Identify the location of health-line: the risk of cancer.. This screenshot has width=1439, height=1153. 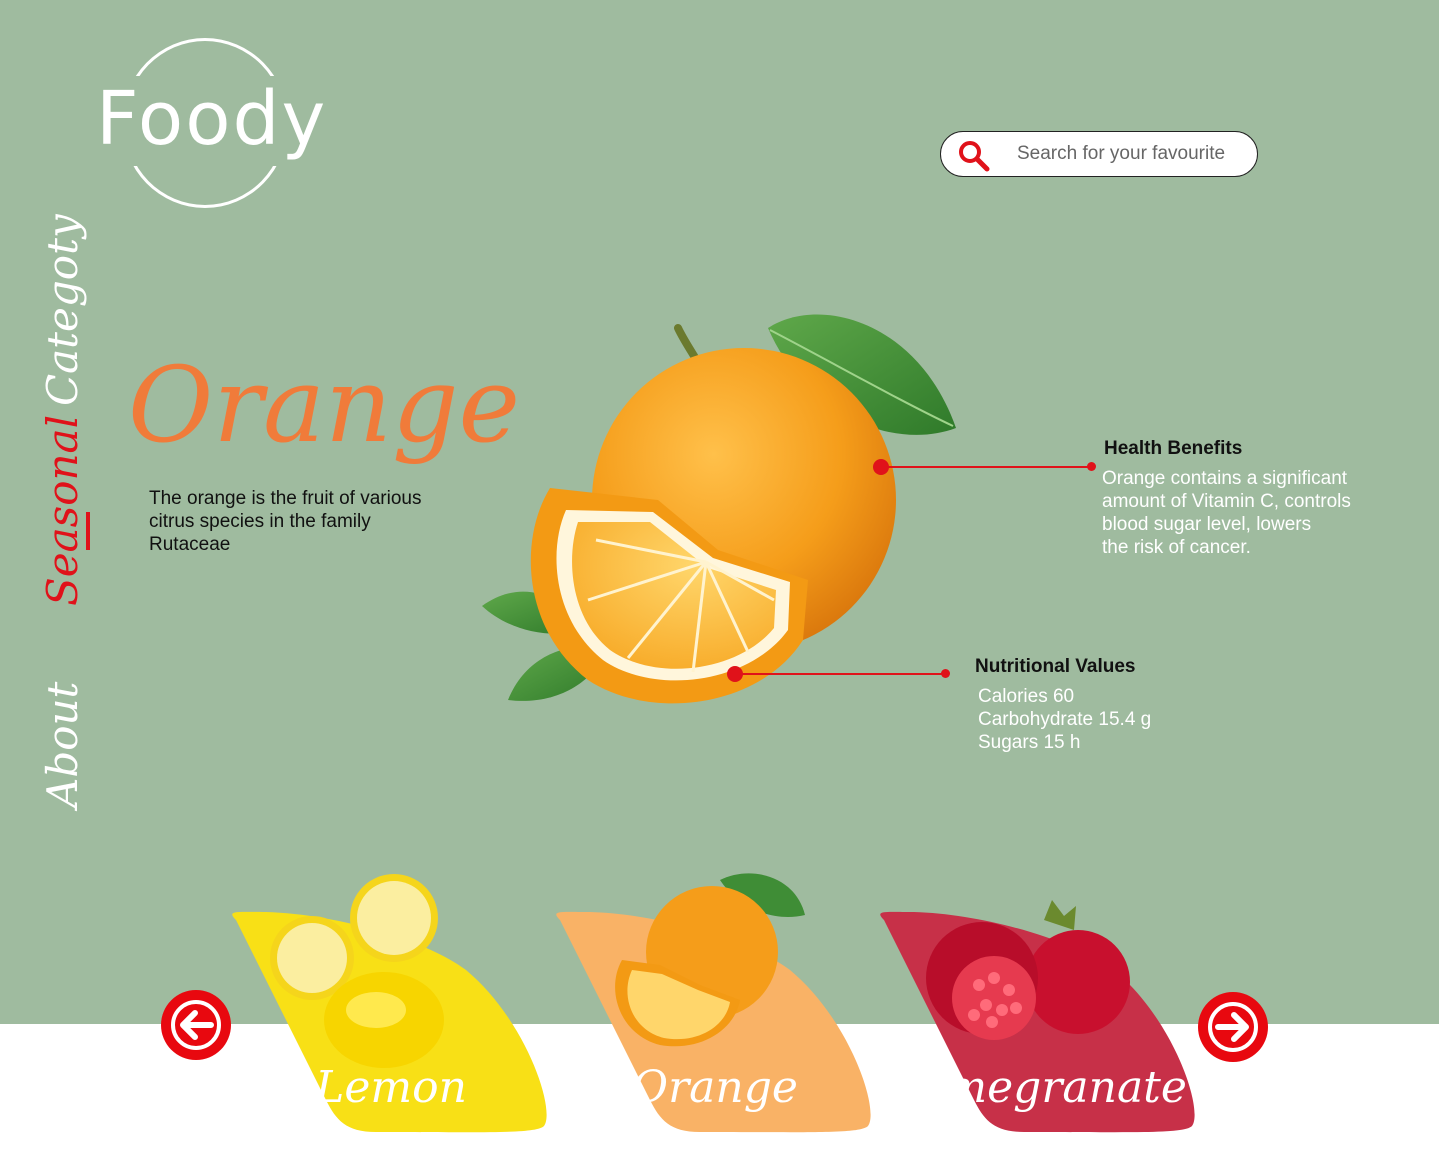
(1176, 547).